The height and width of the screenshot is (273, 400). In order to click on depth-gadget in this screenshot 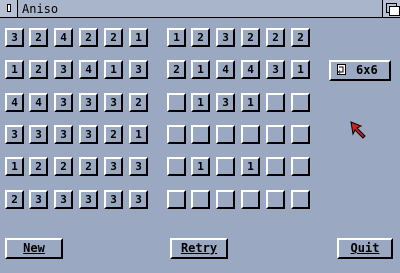, I will do `click(391, 8)`.